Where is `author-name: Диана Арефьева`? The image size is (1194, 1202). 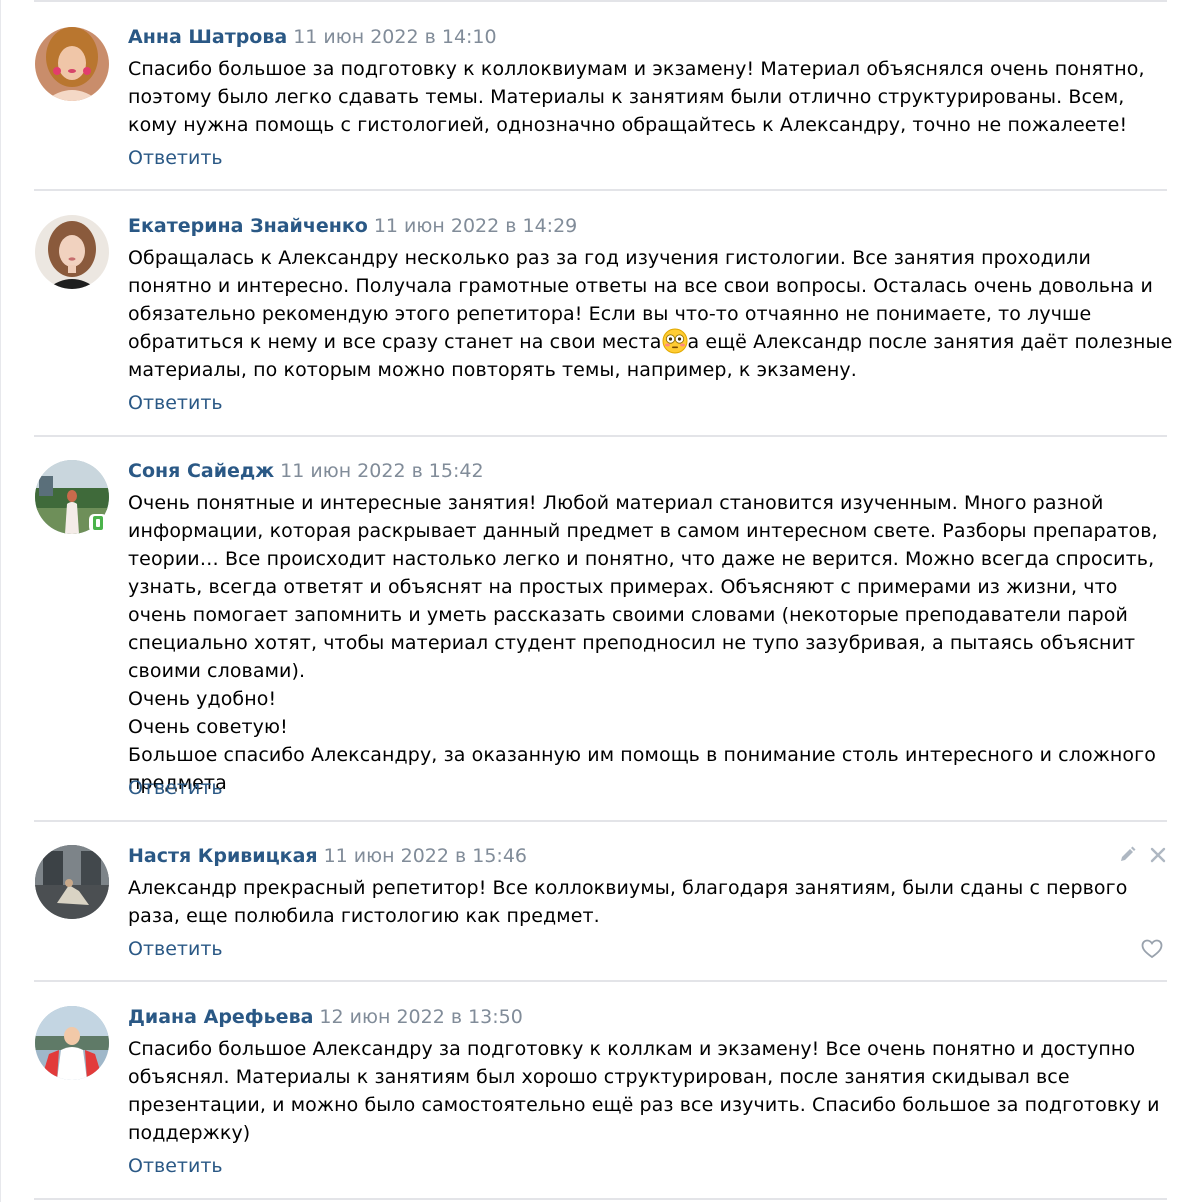
author-name: Диана Арефьева is located at coordinates (220, 1017).